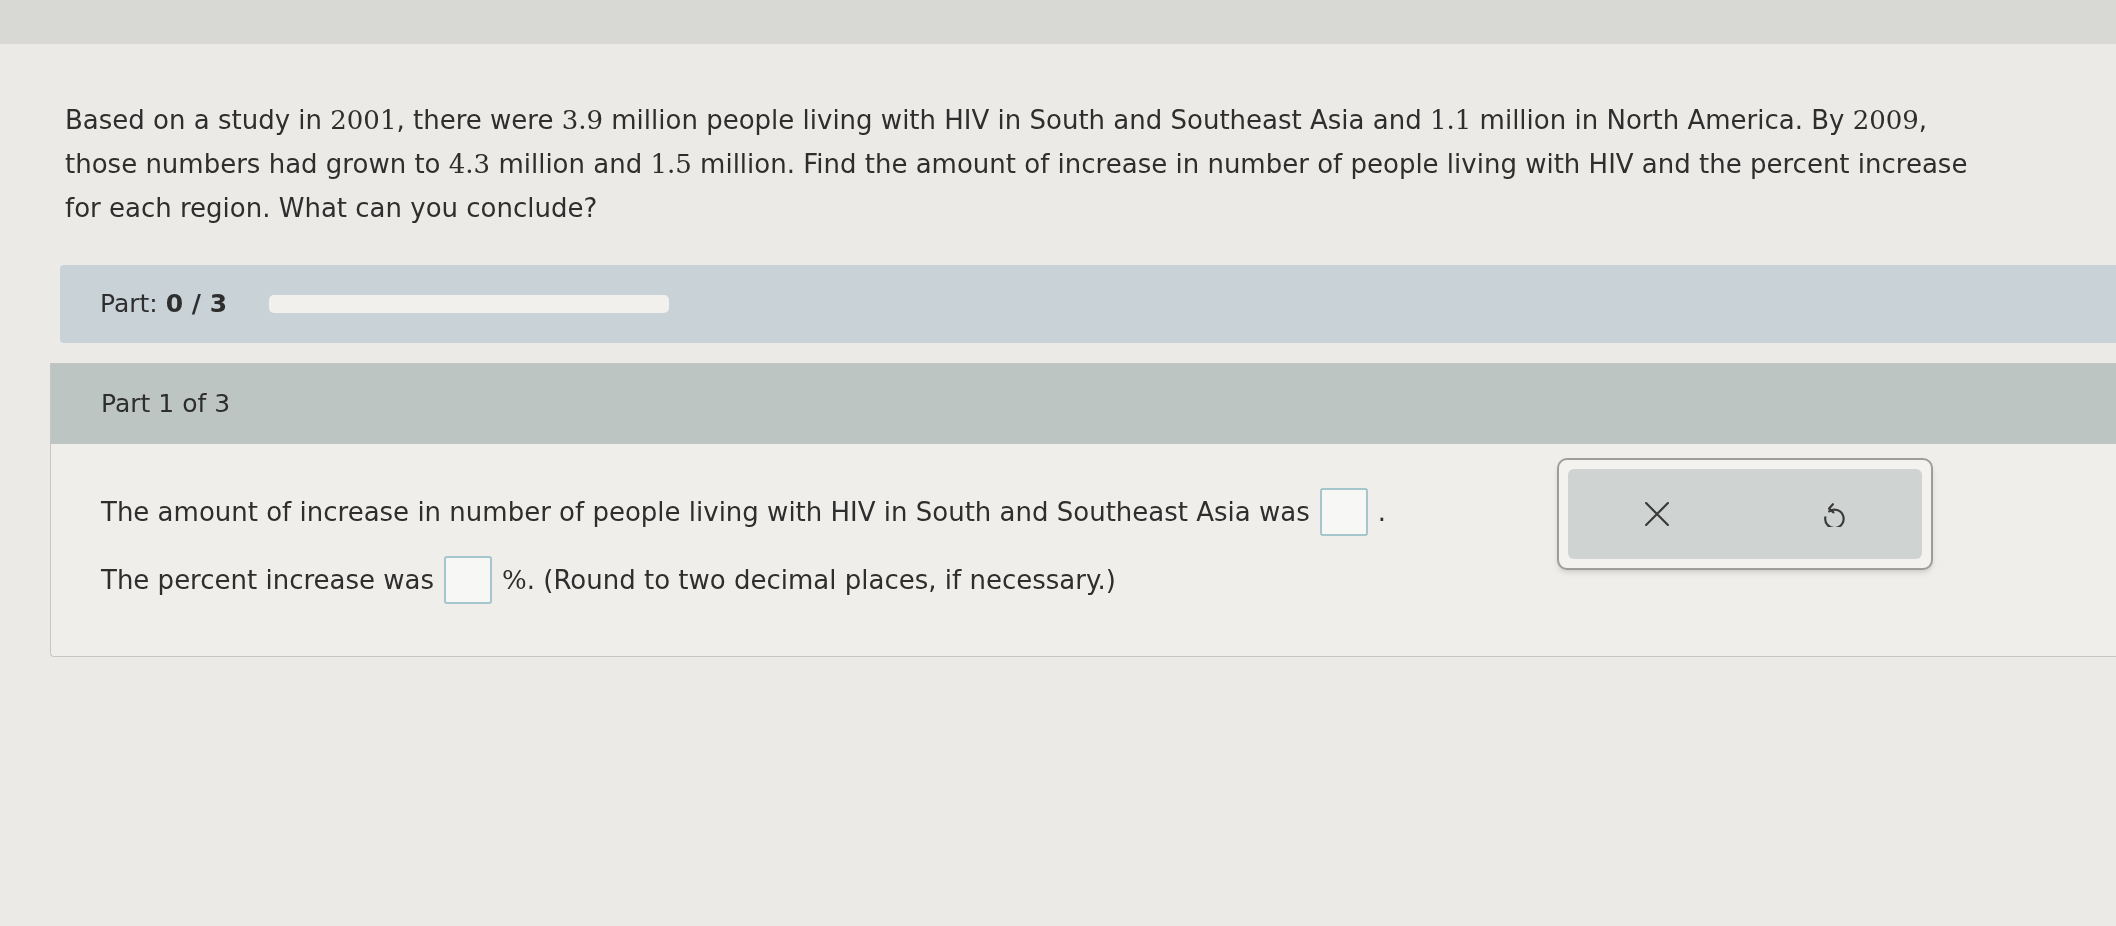 The width and height of the screenshot is (2116, 926). Describe the element at coordinates (1656, 514) in the screenshot. I see `x-icon` at that location.